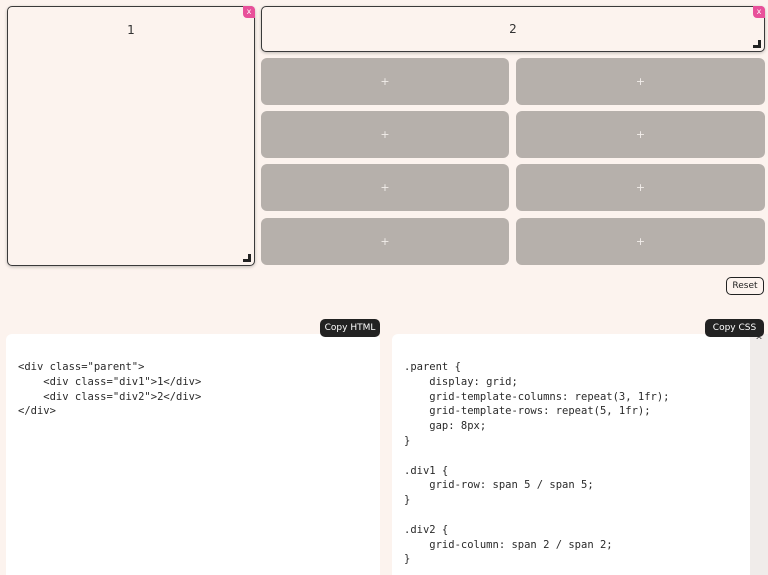 The width and height of the screenshot is (768, 575). What do you see at coordinates (131, 136) in the screenshot?
I see `grid-item-1: 1 x` at bounding box center [131, 136].